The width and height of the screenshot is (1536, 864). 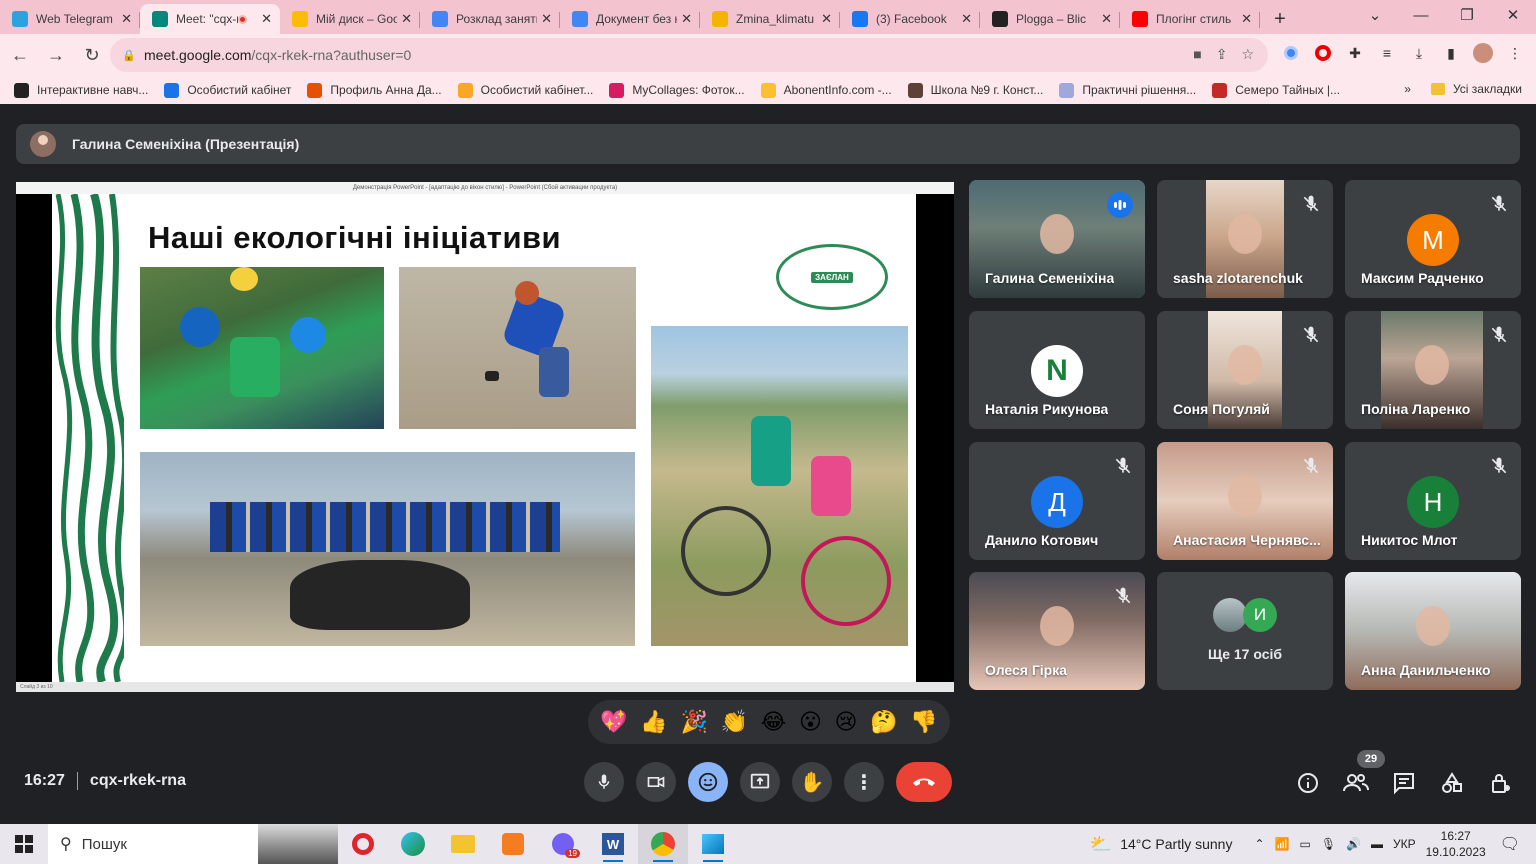 I want to click on participant-tile: М Максим Радченко, so click(x=1433, y=239).